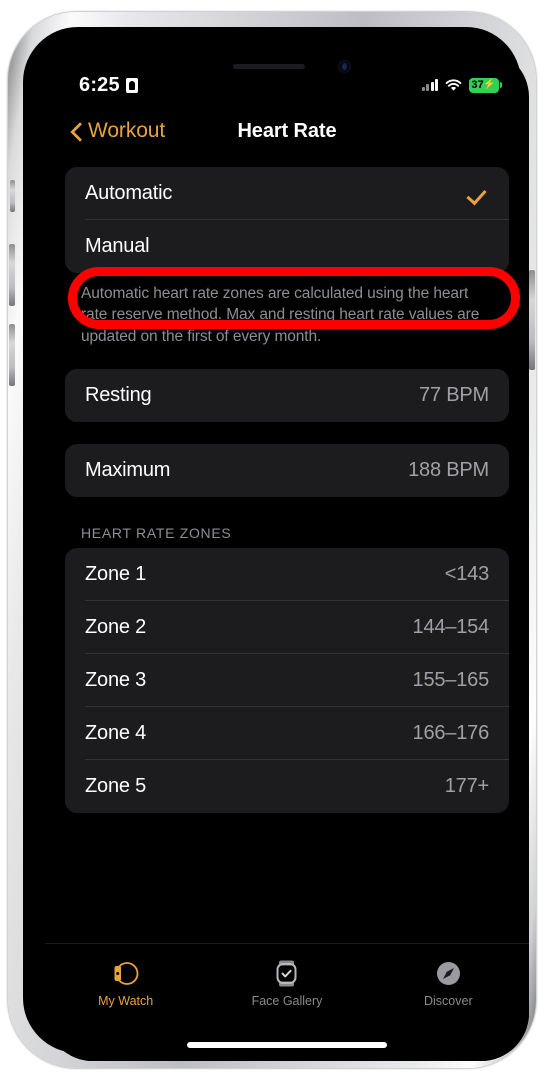 The height and width of the screenshot is (1080, 544). I want to click on mode-option-manual: Manual, so click(287, 246).